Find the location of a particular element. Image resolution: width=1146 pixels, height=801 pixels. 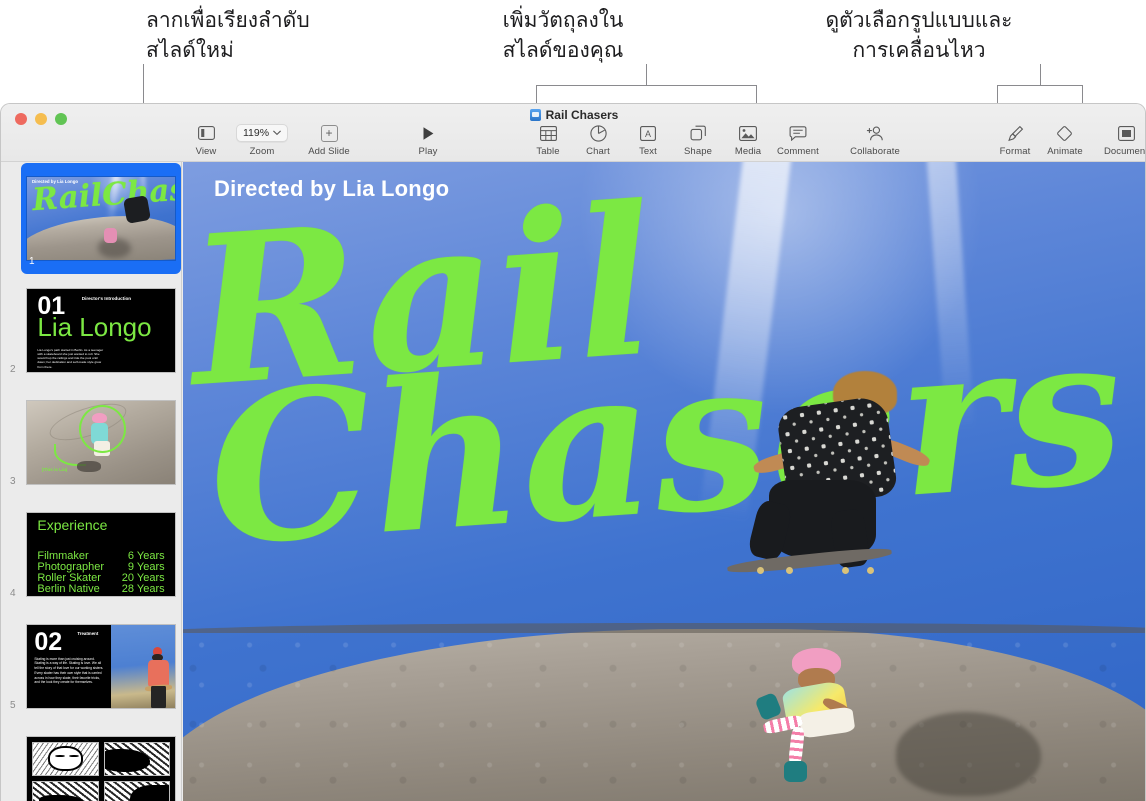

insert-table-button: Table is located at coordinates (548, 139).